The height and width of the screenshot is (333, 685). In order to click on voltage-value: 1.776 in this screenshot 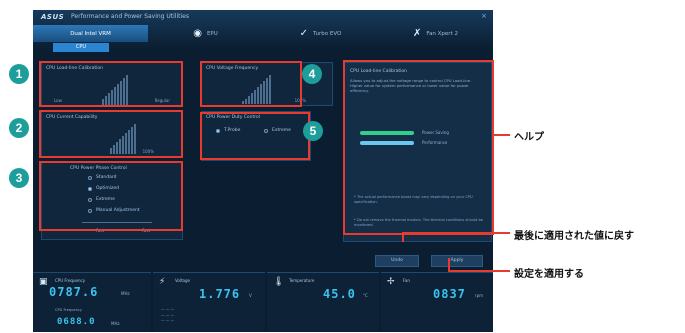, I will do `click(220, 294)`.